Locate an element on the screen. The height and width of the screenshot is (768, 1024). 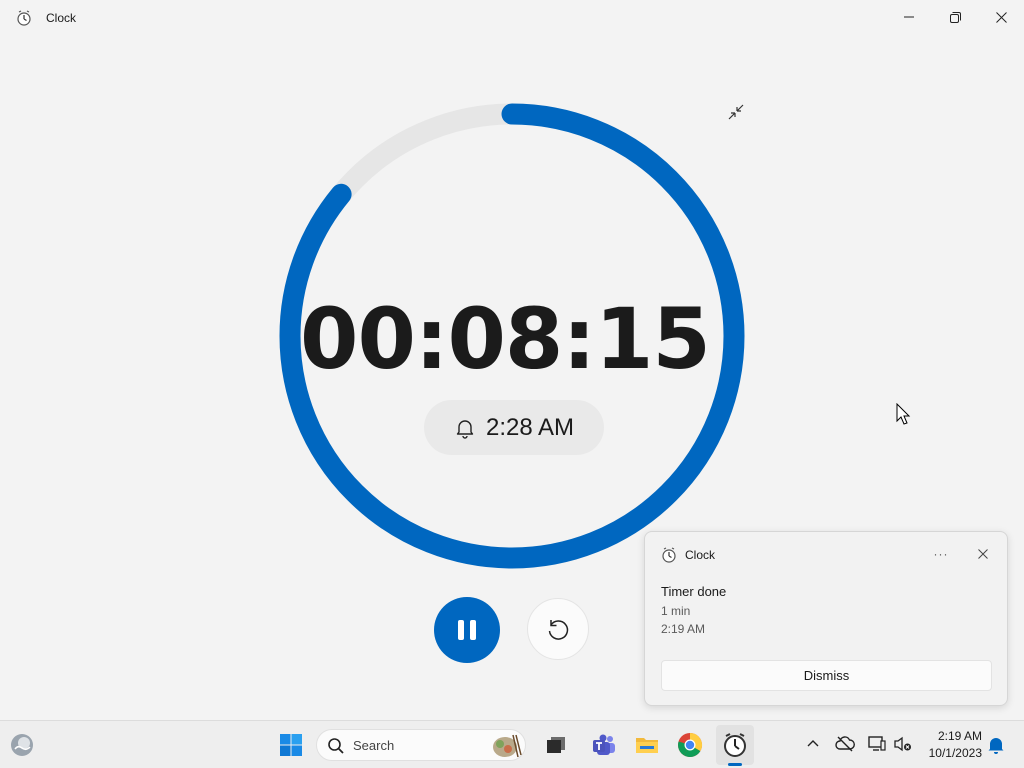
notification-app-name: Clock is located at coordinates (700, 555).